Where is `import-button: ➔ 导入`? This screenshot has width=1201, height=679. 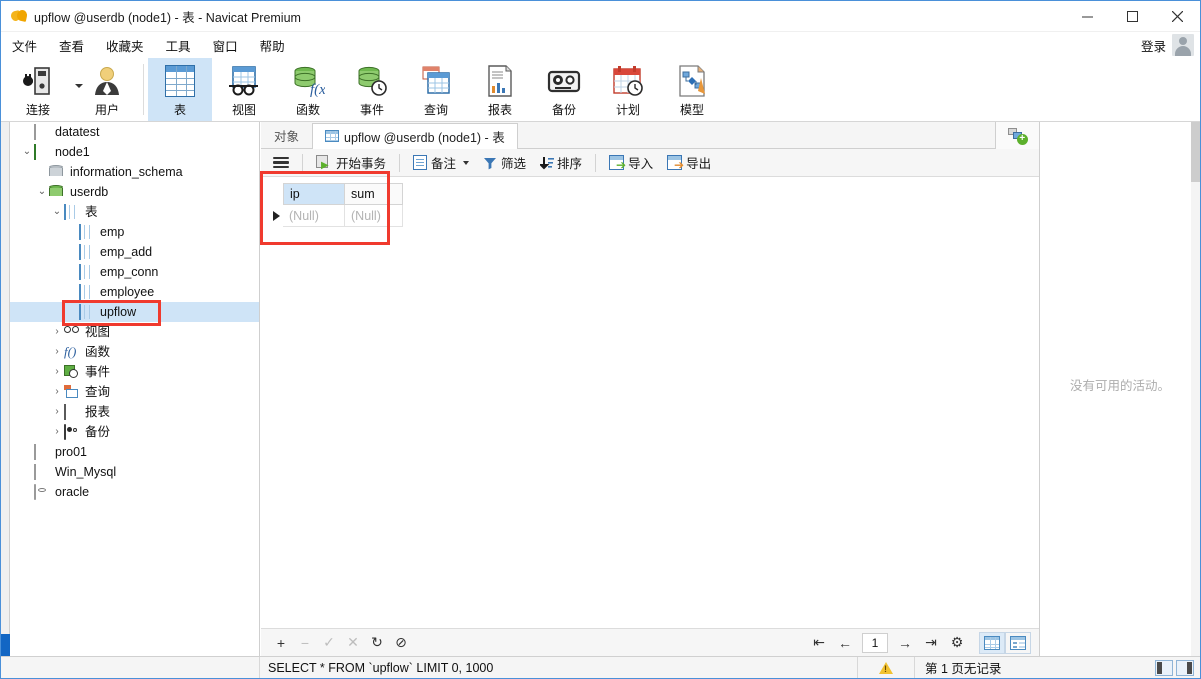
import-button: ➔ 导入 is located at coordinates (631, 163).